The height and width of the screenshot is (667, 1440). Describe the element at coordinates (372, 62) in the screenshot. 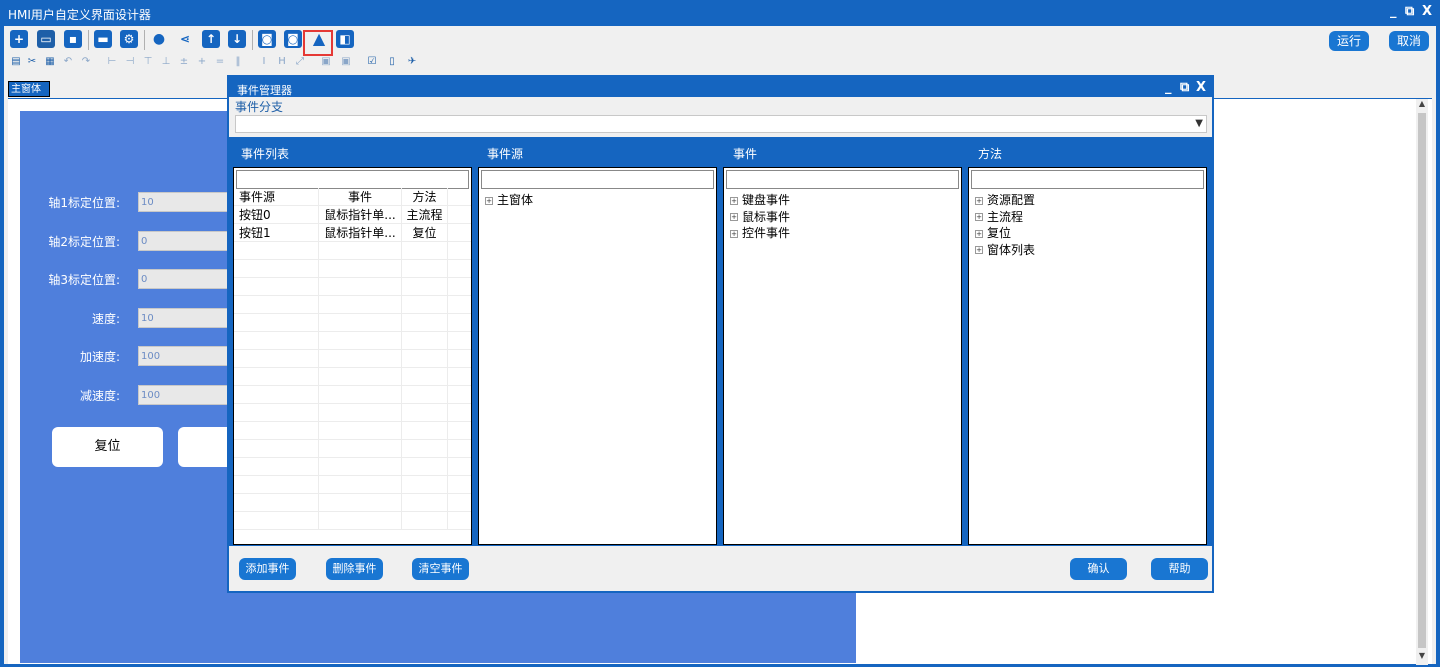

I see `check-icon: ☑` at that location.